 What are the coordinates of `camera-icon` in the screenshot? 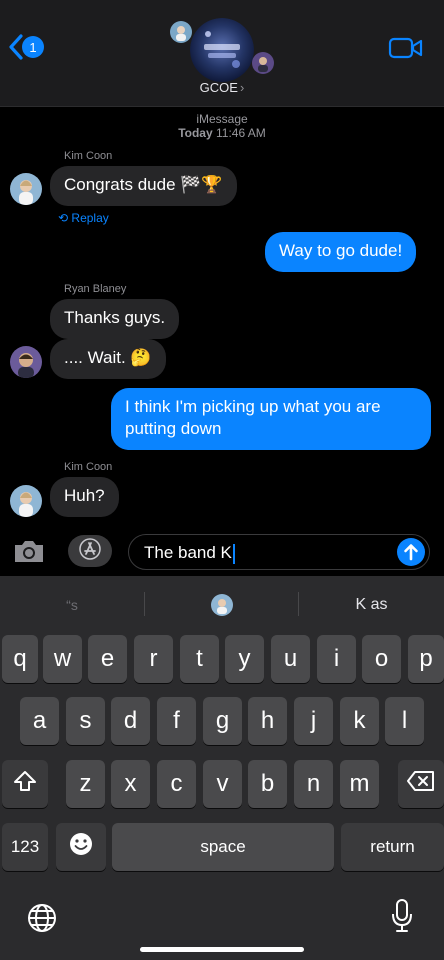 It's located at (29, 555).